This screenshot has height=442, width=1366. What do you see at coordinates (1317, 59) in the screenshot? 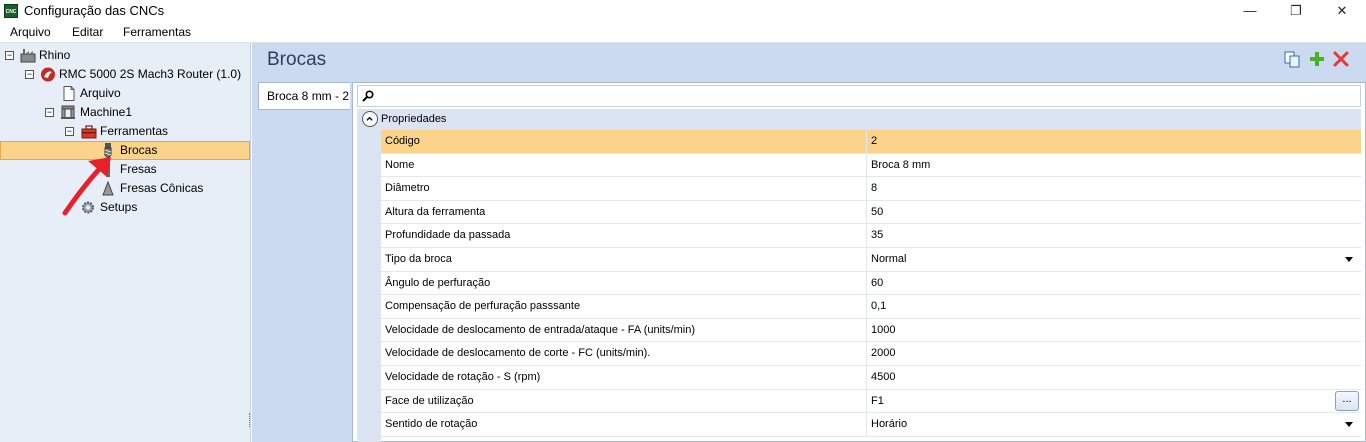
I see `add-icon` at bounding box center [1317, 59].